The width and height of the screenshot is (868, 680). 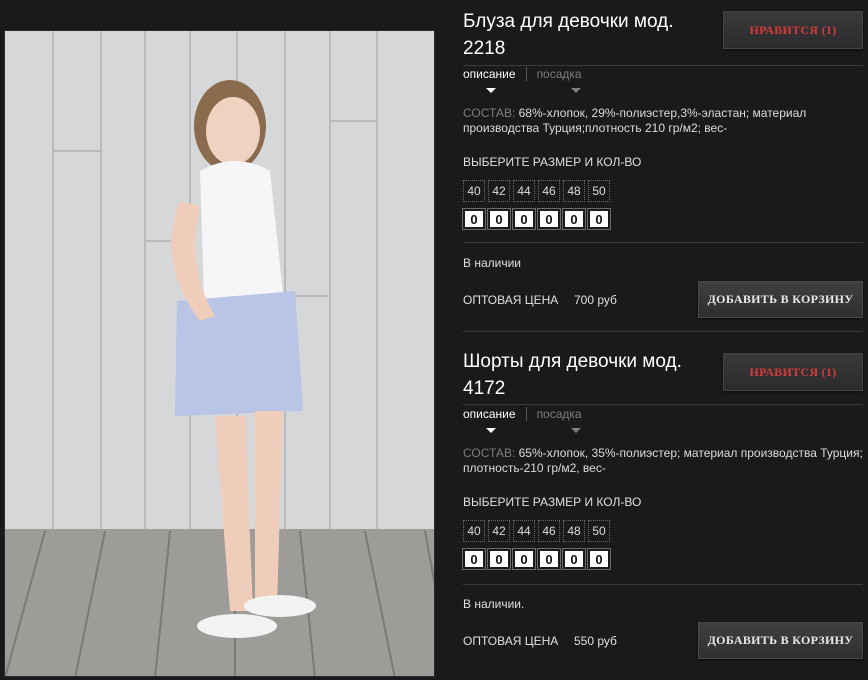 What do you see at coordinates (595, 641) in the screenshot?
I see `price-value: 550 руб` at bounding box center [595, 641].